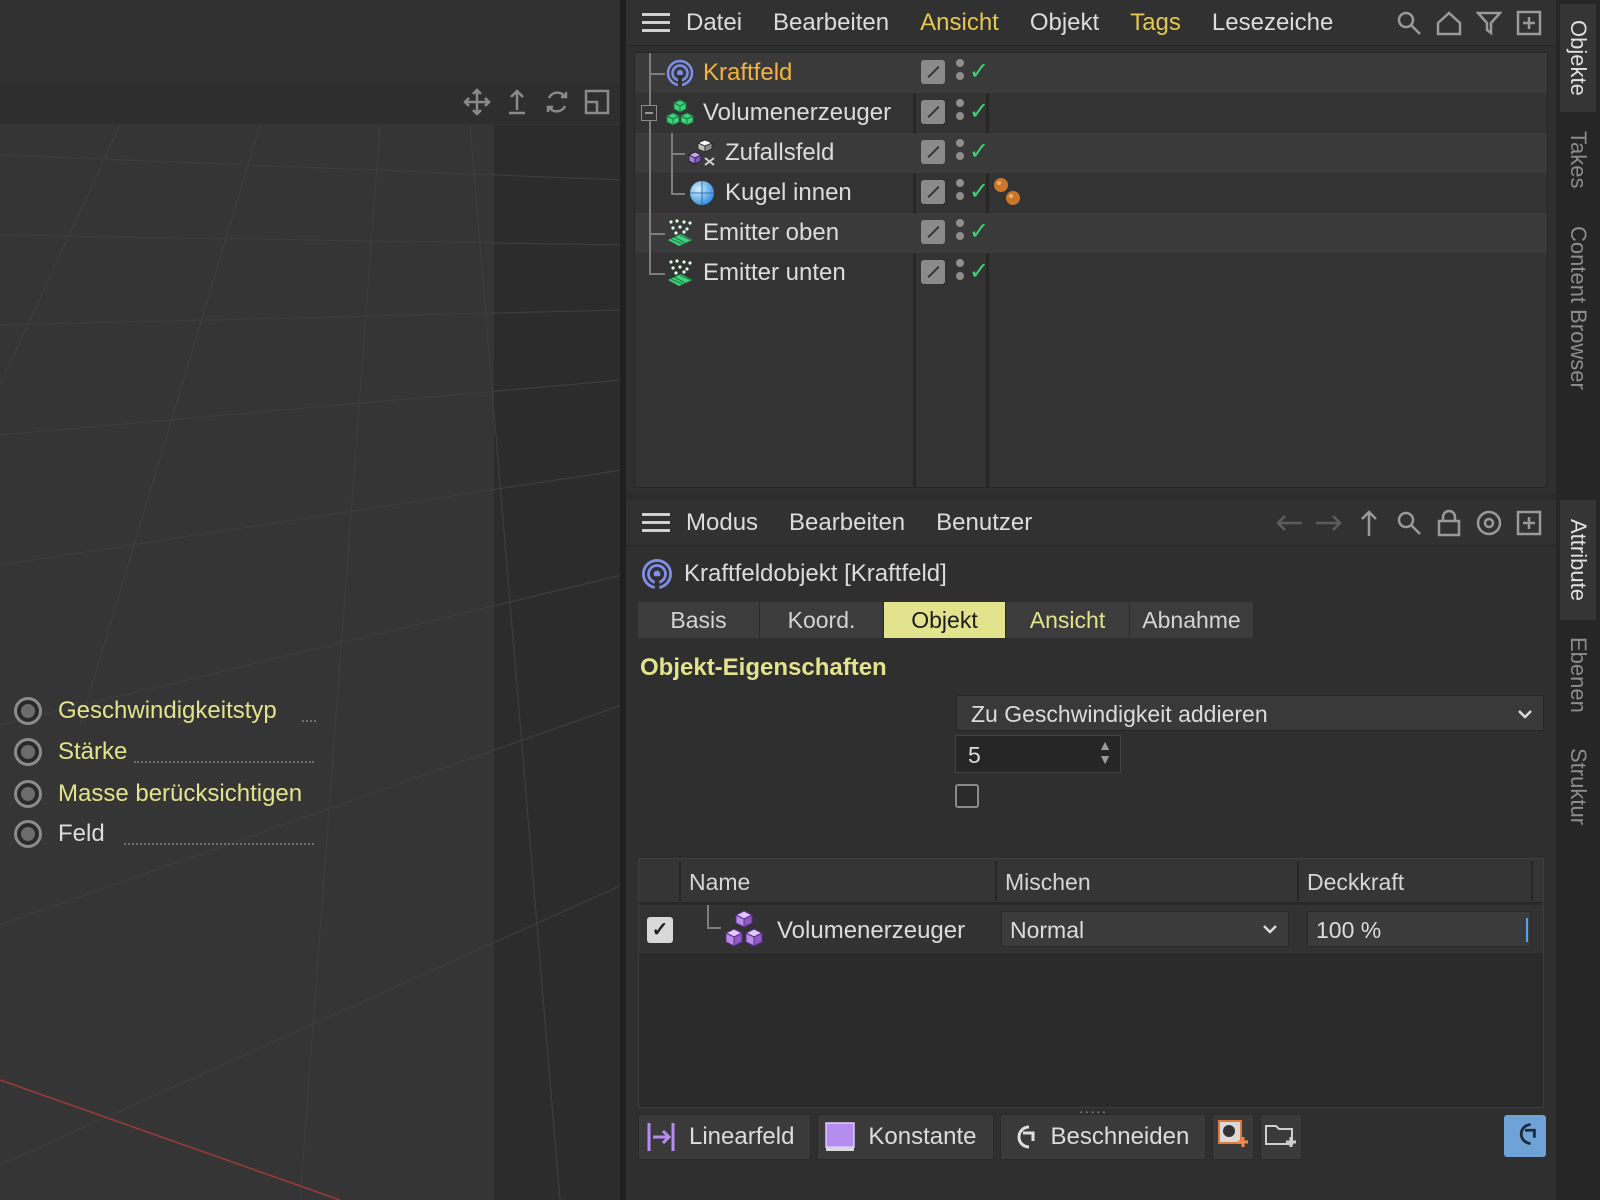  What do you see at coordinates (657, 574) in the screenshot?
I see `force-field-icon` at bounding box center [657, 574].